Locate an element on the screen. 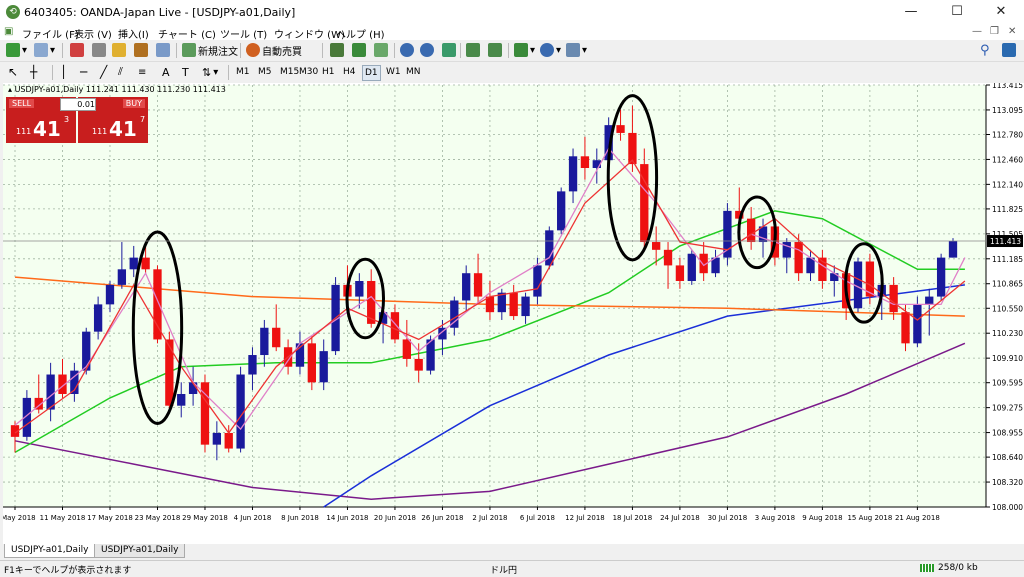 This screenshot has width=1024, height=577. y-tick-label: 111.185 is located at coordinates (1007, 259).